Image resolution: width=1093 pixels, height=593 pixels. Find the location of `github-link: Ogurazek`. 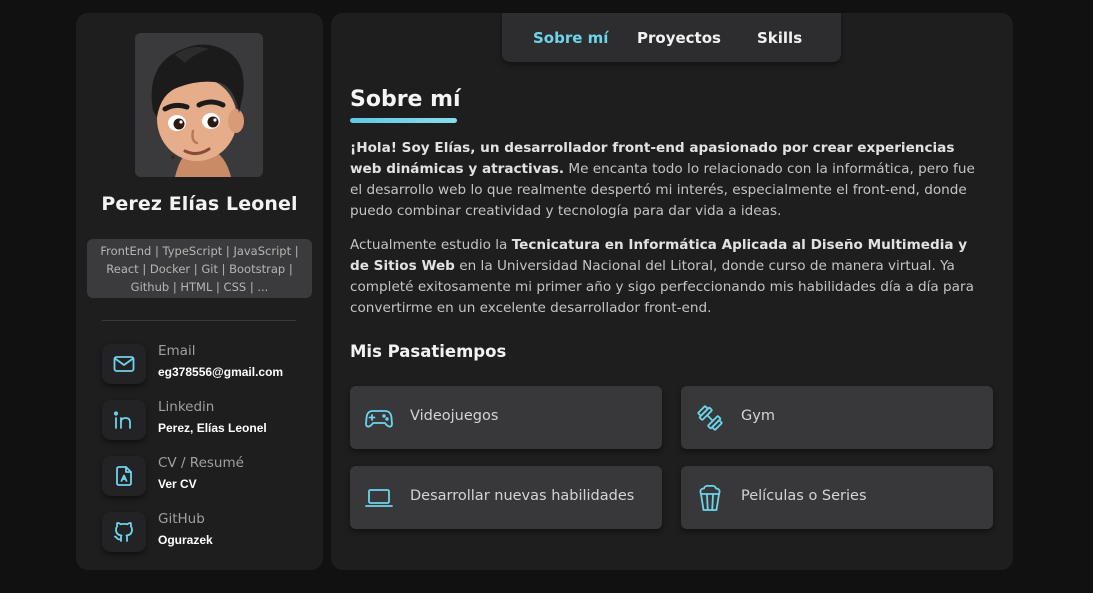

github-link: Ogurazek is located at coordinates (185, 540).